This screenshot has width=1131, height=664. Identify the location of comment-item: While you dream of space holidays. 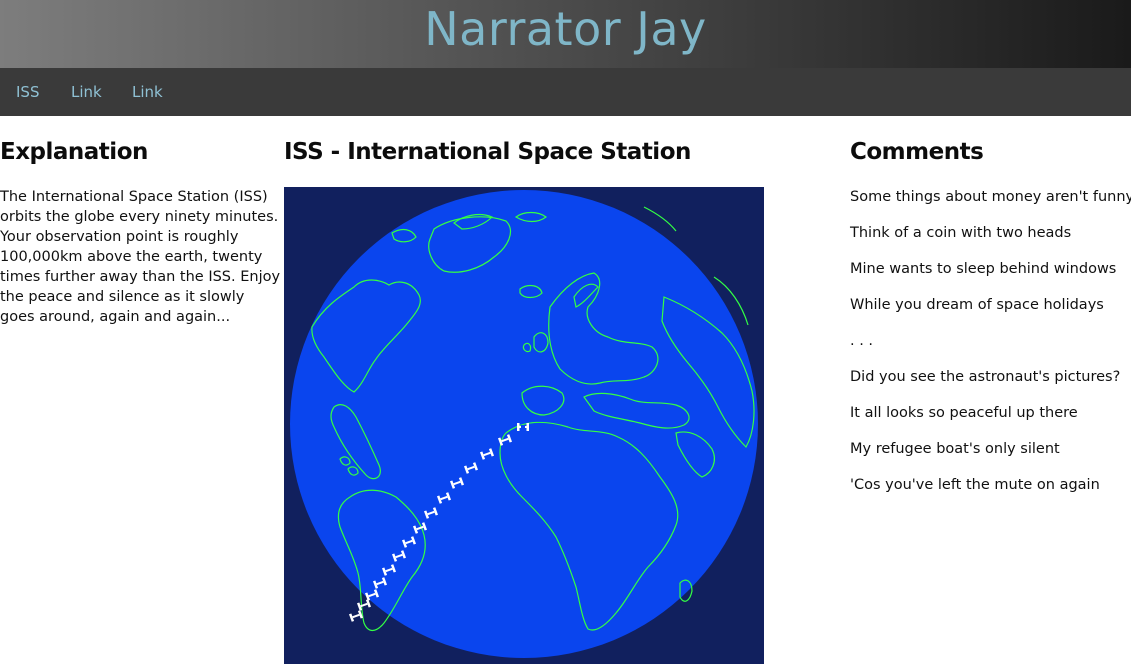
(977, 305).